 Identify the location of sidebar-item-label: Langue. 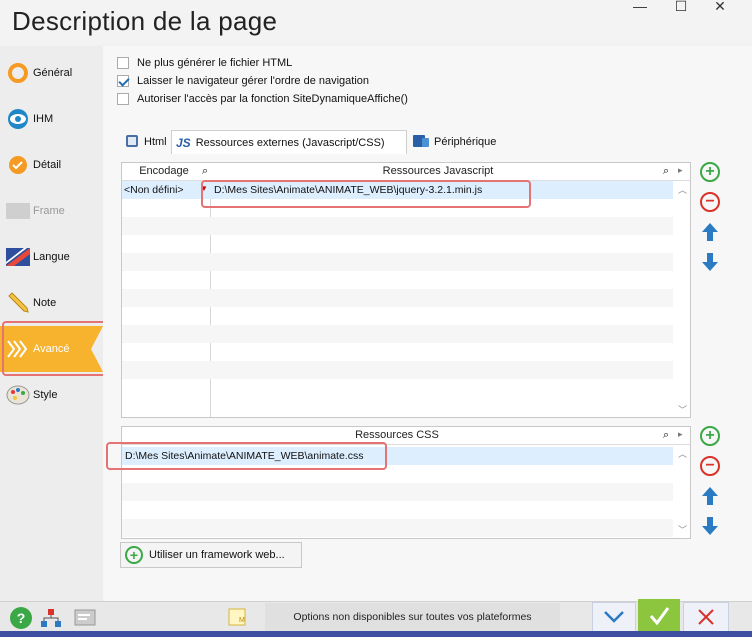
(51, 257).